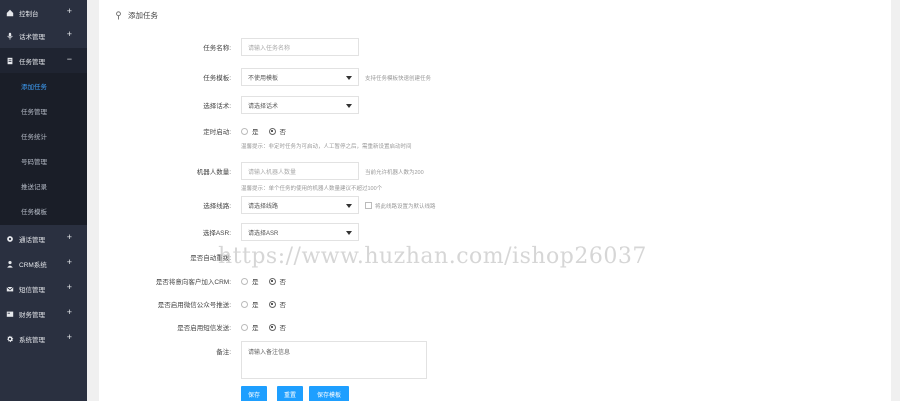  What do you see at coordinates (143, 15) in the screenshot?
I see `page-title: 添加任务` at bounding box center [143, 15].